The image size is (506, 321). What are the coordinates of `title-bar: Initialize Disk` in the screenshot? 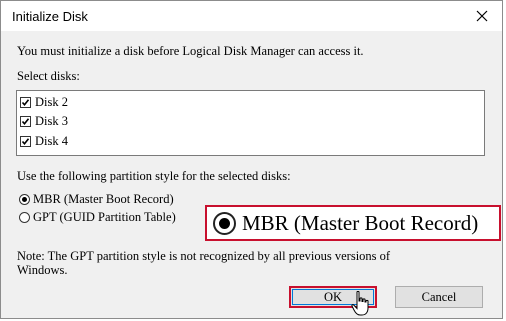 It's located at (251, 16).